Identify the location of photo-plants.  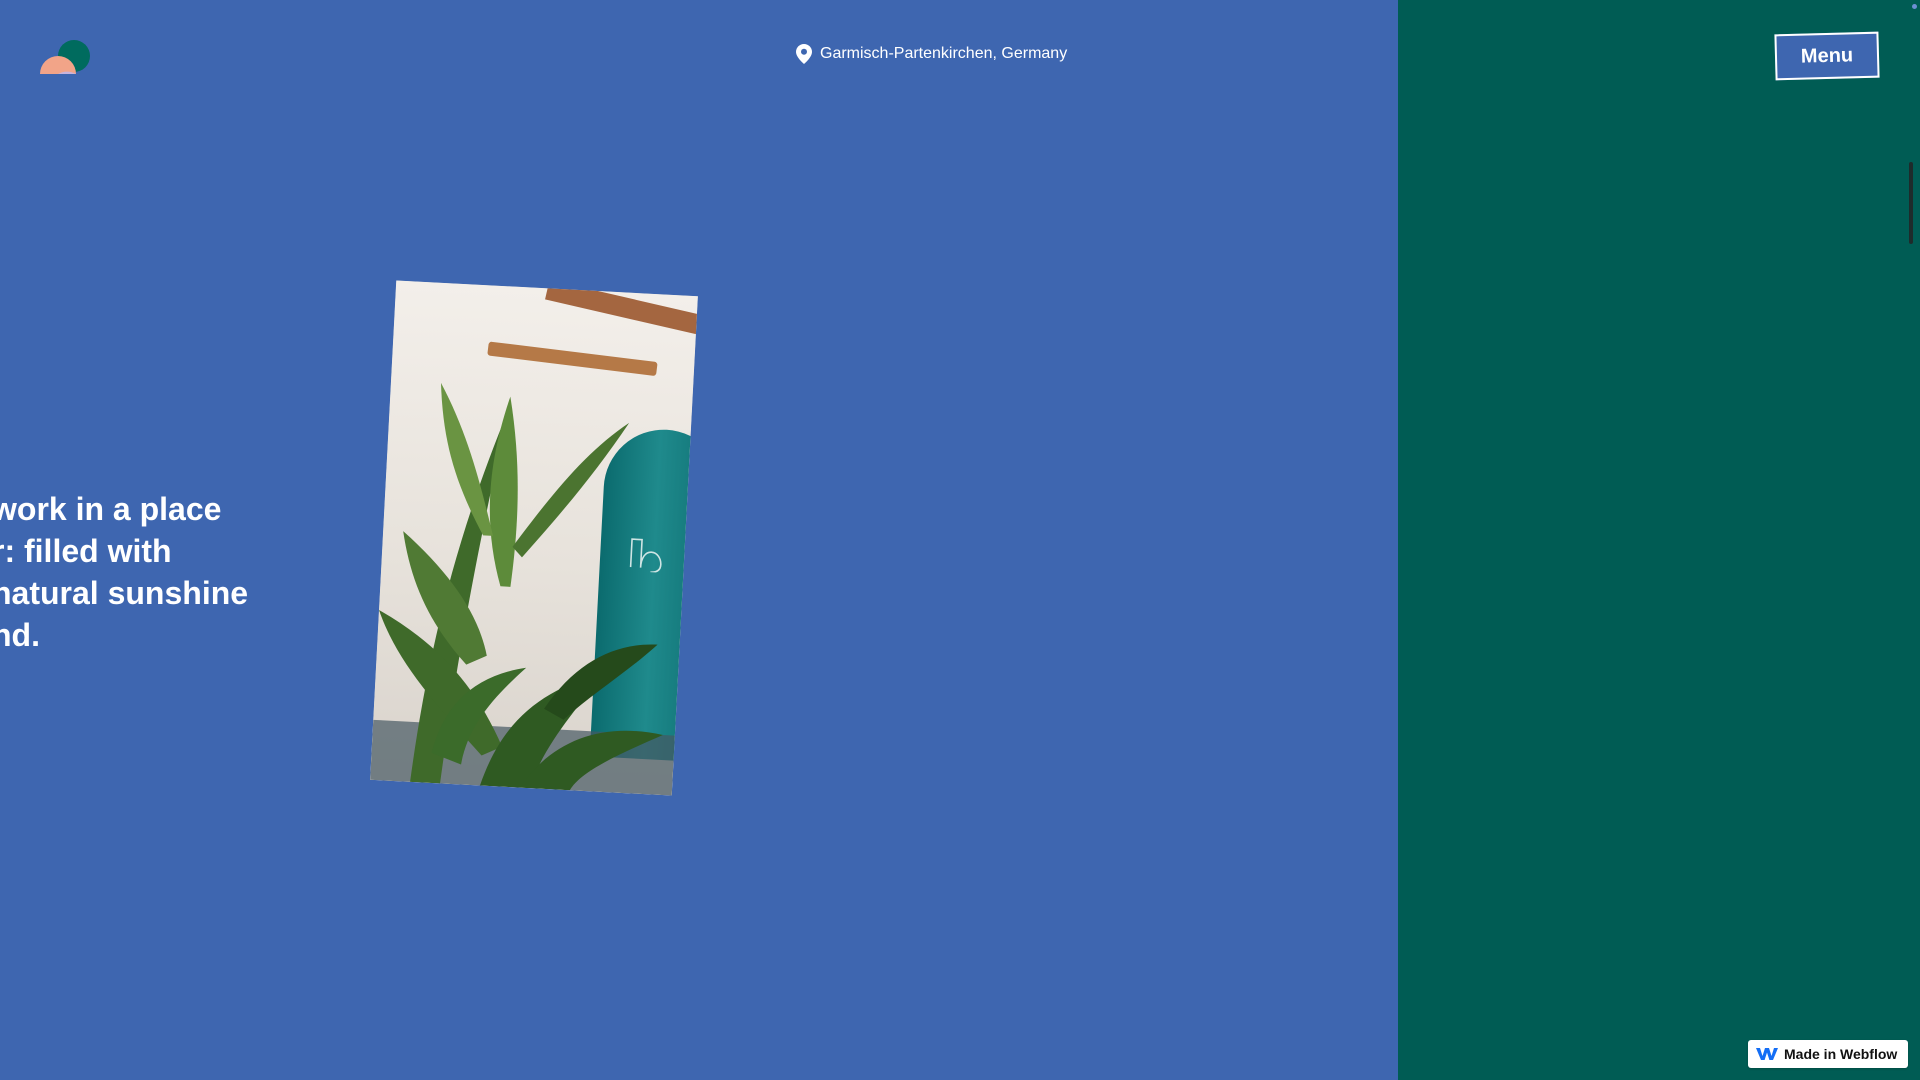
(521, 586).